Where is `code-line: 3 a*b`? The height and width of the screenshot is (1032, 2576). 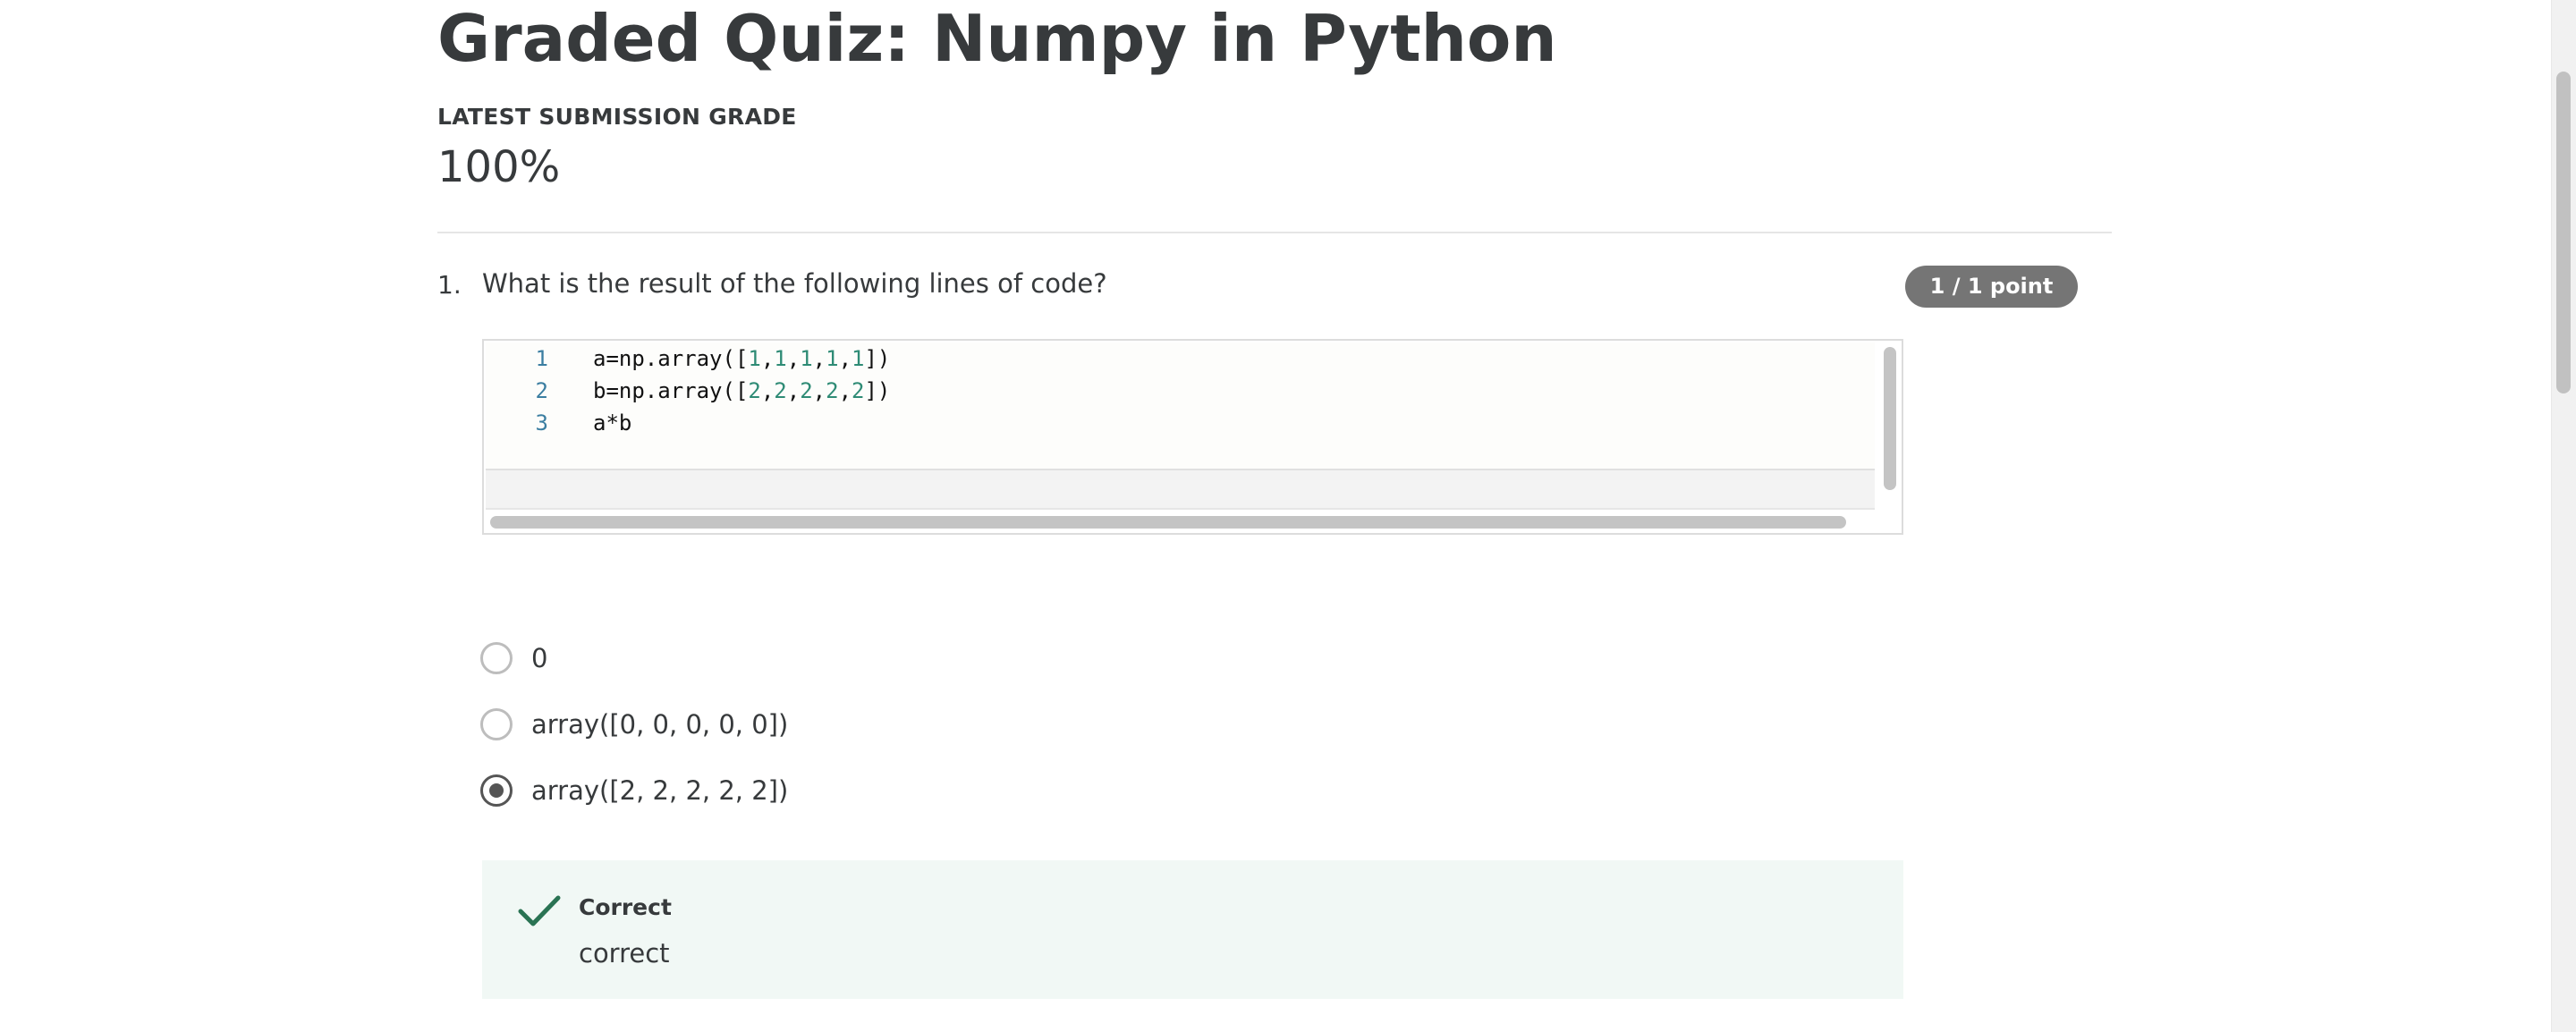
code-line: 3 a*b is located at coordinates (1180, 423).